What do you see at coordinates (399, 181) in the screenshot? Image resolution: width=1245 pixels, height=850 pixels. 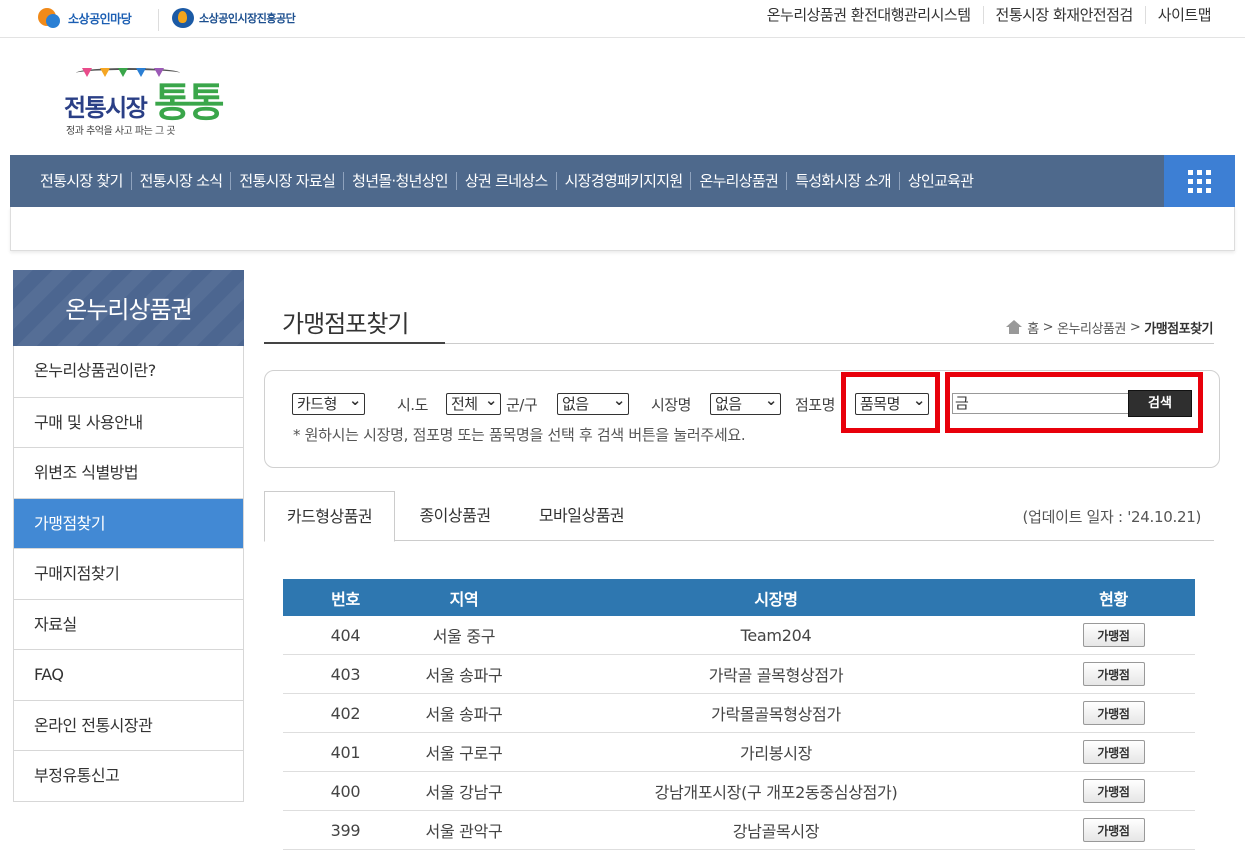 I see `gnb-item-youth: 청년몰·청년상인` at bounding box center [399, 181].